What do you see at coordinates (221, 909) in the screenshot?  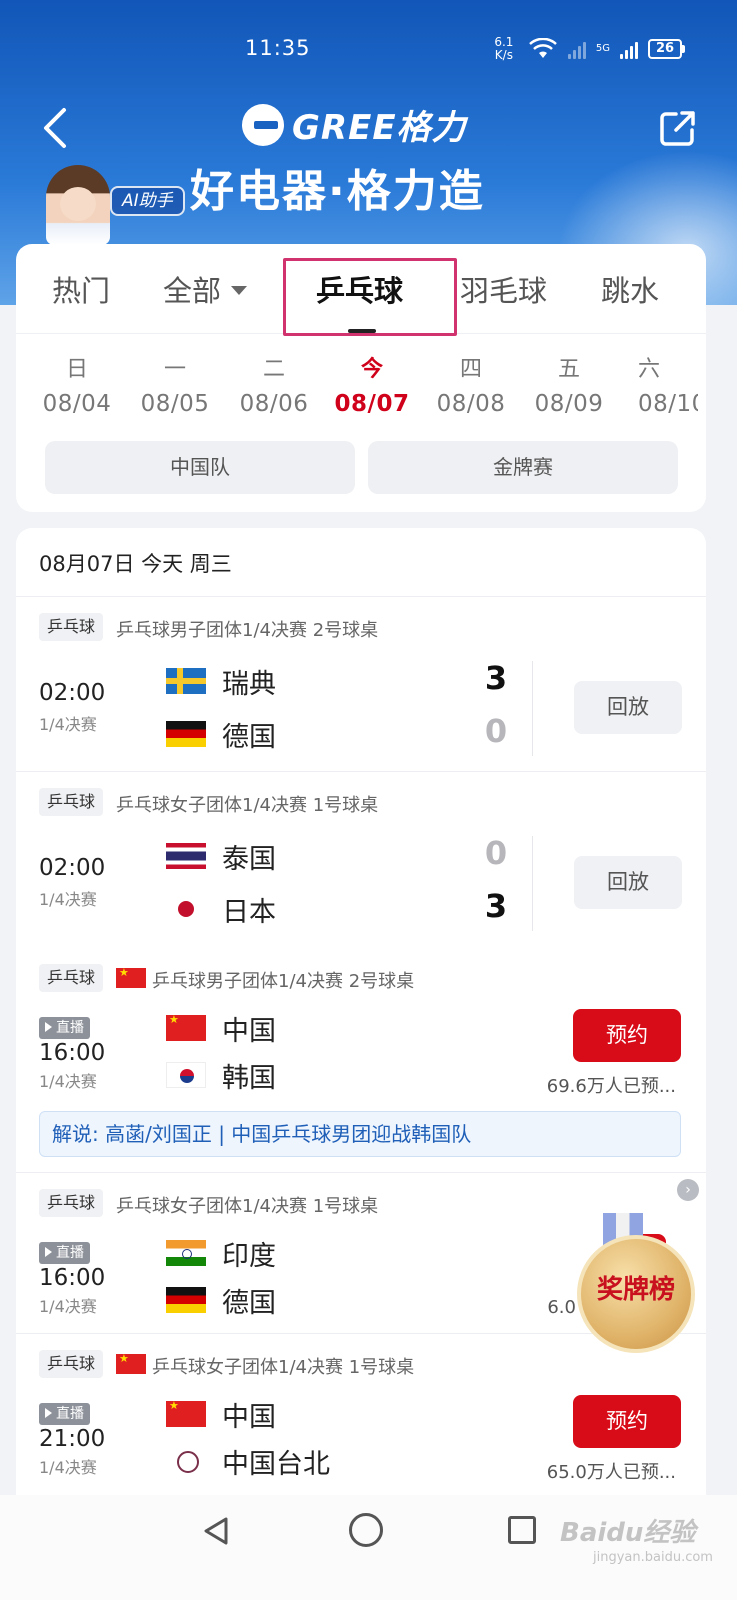 I see `team-row: 日本` at bounding box center [221, 909].